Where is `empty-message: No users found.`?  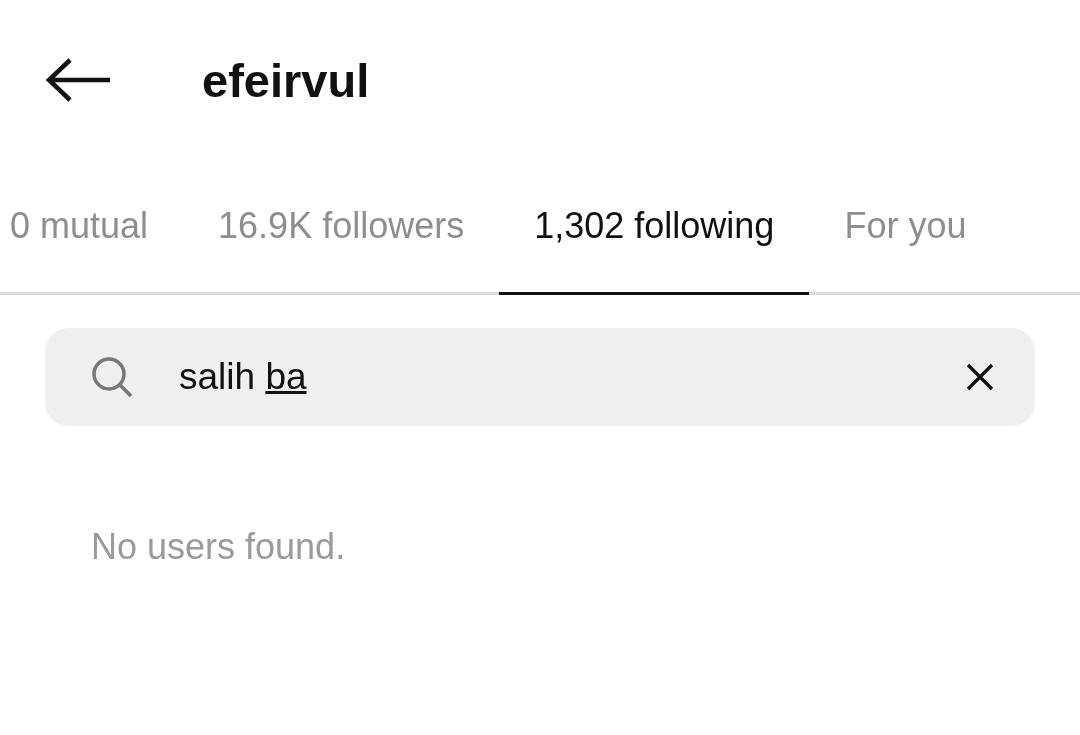 empty-message: No users found. is located at coordinates (219, 547).